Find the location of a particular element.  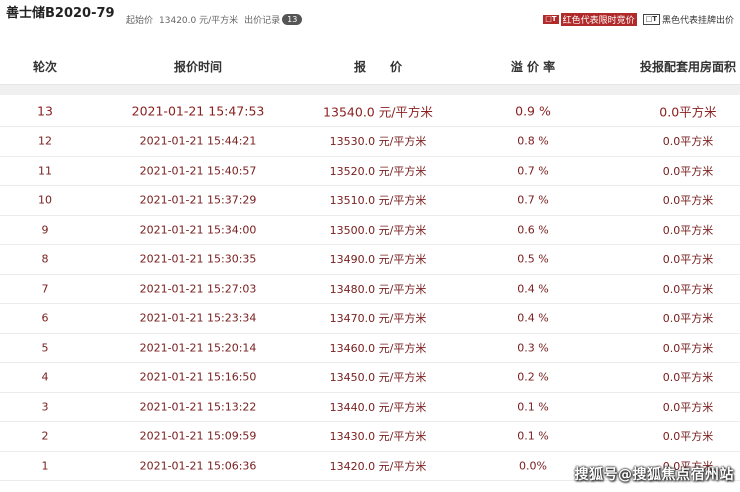

cell-round: 1 is located at coordinates (45, 466).